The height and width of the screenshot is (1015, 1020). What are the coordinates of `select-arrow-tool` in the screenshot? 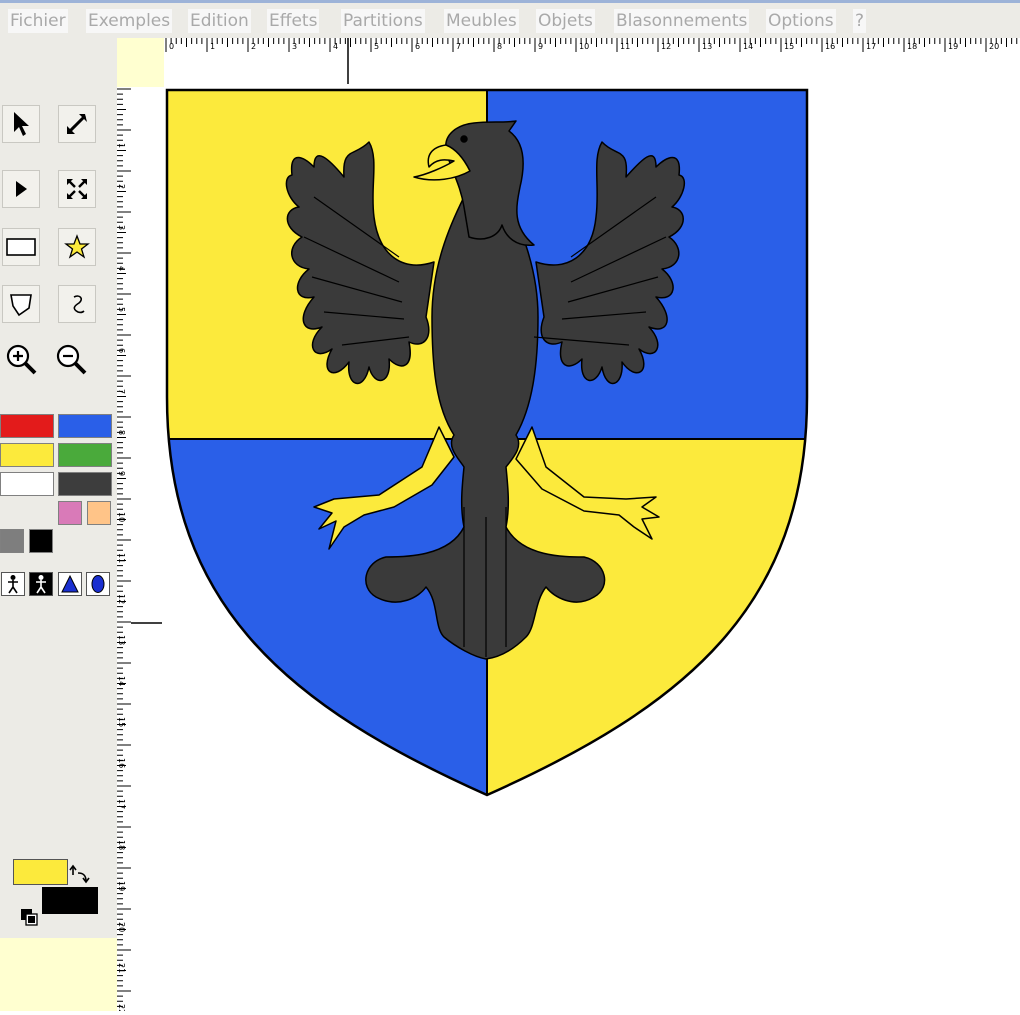 It's located at (21, 124).